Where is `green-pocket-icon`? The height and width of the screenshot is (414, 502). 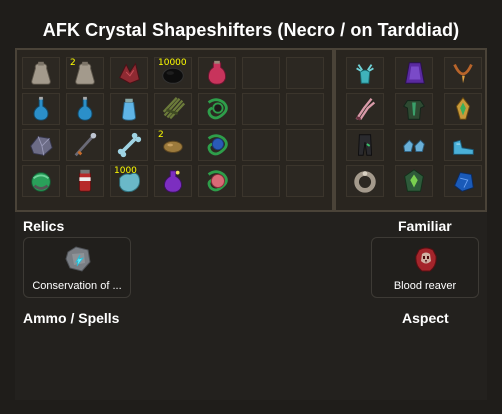
green-pocket-icon is located at coordinates (414, 180).